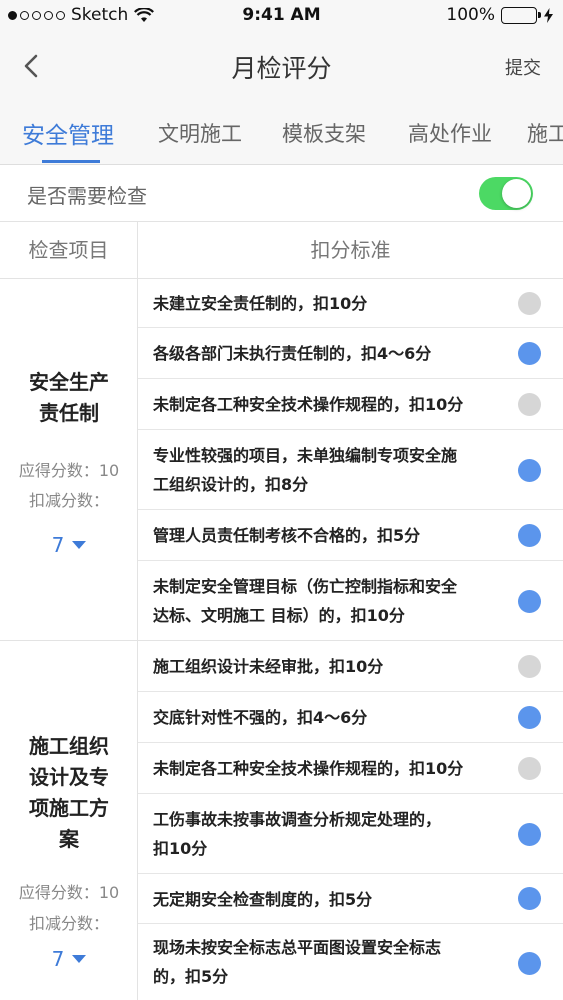 This screenshot has height=1000, width=563. Describe the element at coordinates (450, 133) in the screenshot. I see `tab-work-at-height: 高处作业` at that location.